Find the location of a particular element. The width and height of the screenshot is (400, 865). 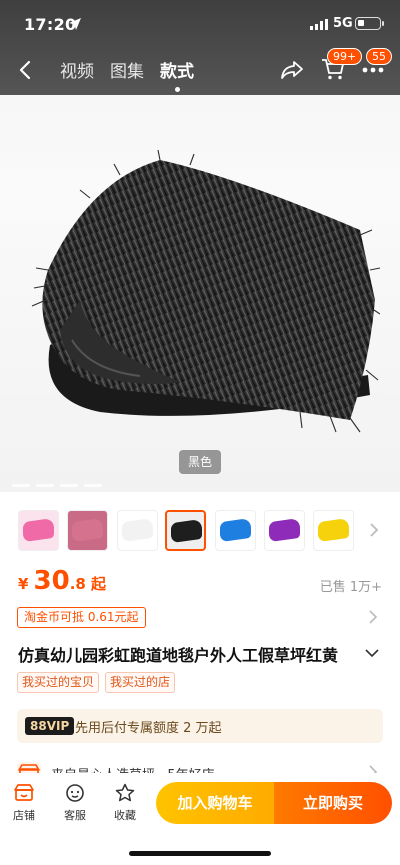

battery-cap is located at coordinates (383, 23).